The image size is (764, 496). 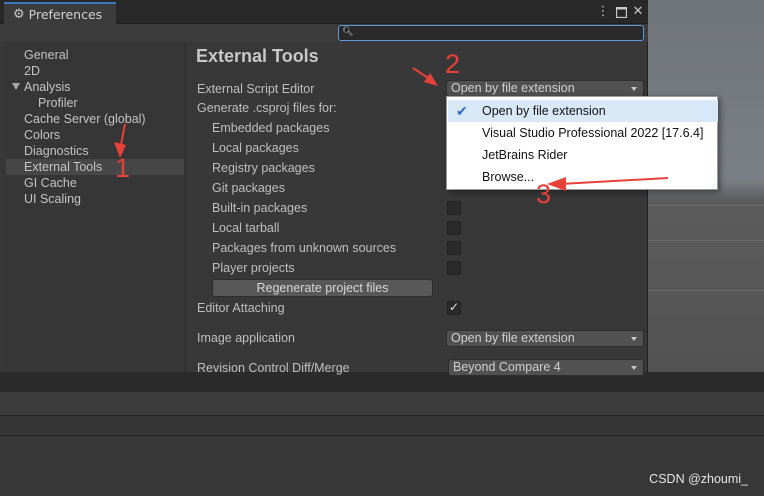 I want to click on image-application-dropdown: Open by file extension, so click(x=545, y=338).